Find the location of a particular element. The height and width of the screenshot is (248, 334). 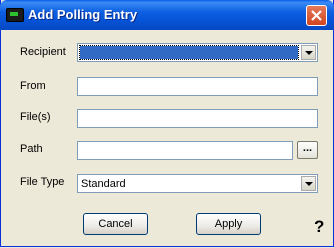

from-field is located at coordinates (197, 86).